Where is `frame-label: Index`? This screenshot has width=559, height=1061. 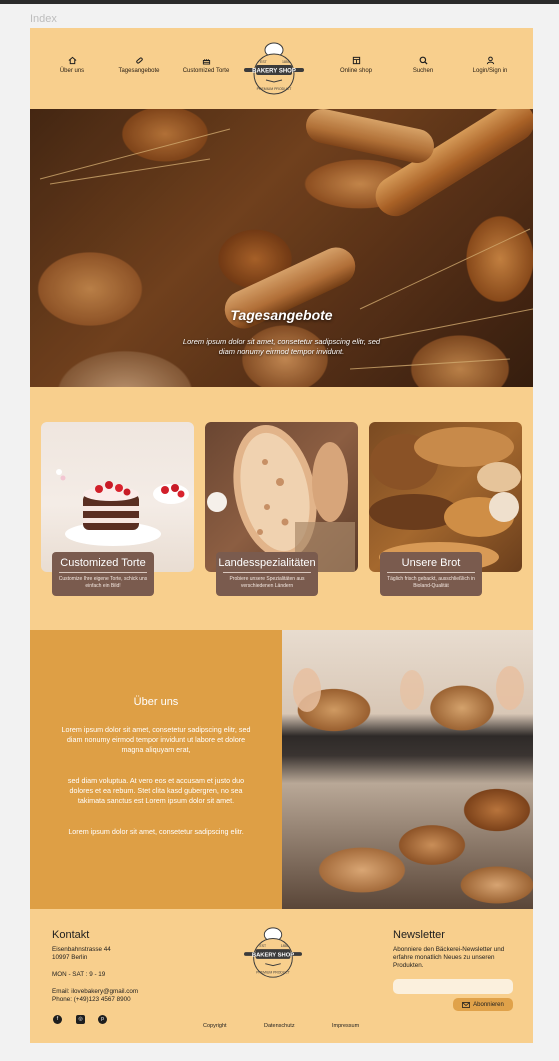 frame-label: Index is located at coordinates (43, 19).